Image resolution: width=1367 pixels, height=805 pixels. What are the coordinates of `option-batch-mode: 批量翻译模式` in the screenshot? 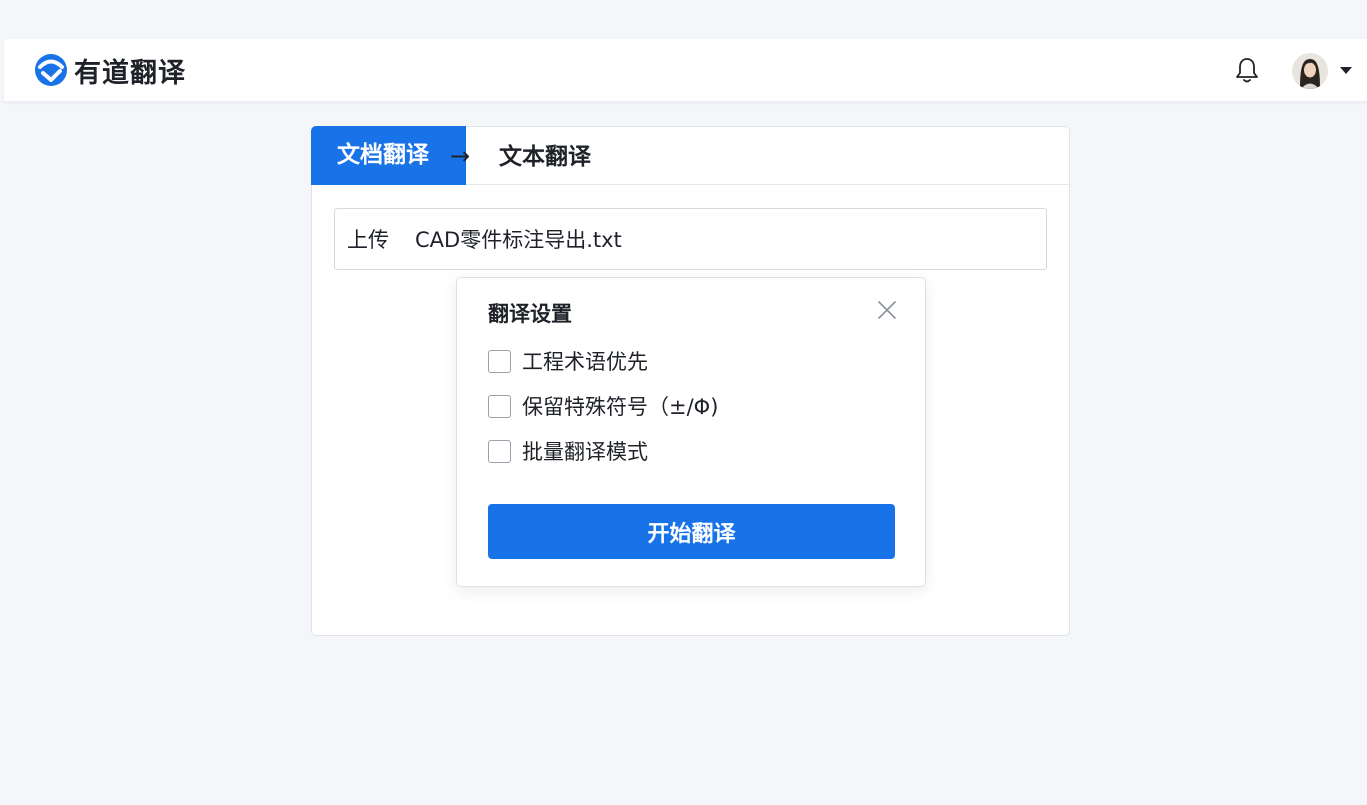 It's located at (568, 451).